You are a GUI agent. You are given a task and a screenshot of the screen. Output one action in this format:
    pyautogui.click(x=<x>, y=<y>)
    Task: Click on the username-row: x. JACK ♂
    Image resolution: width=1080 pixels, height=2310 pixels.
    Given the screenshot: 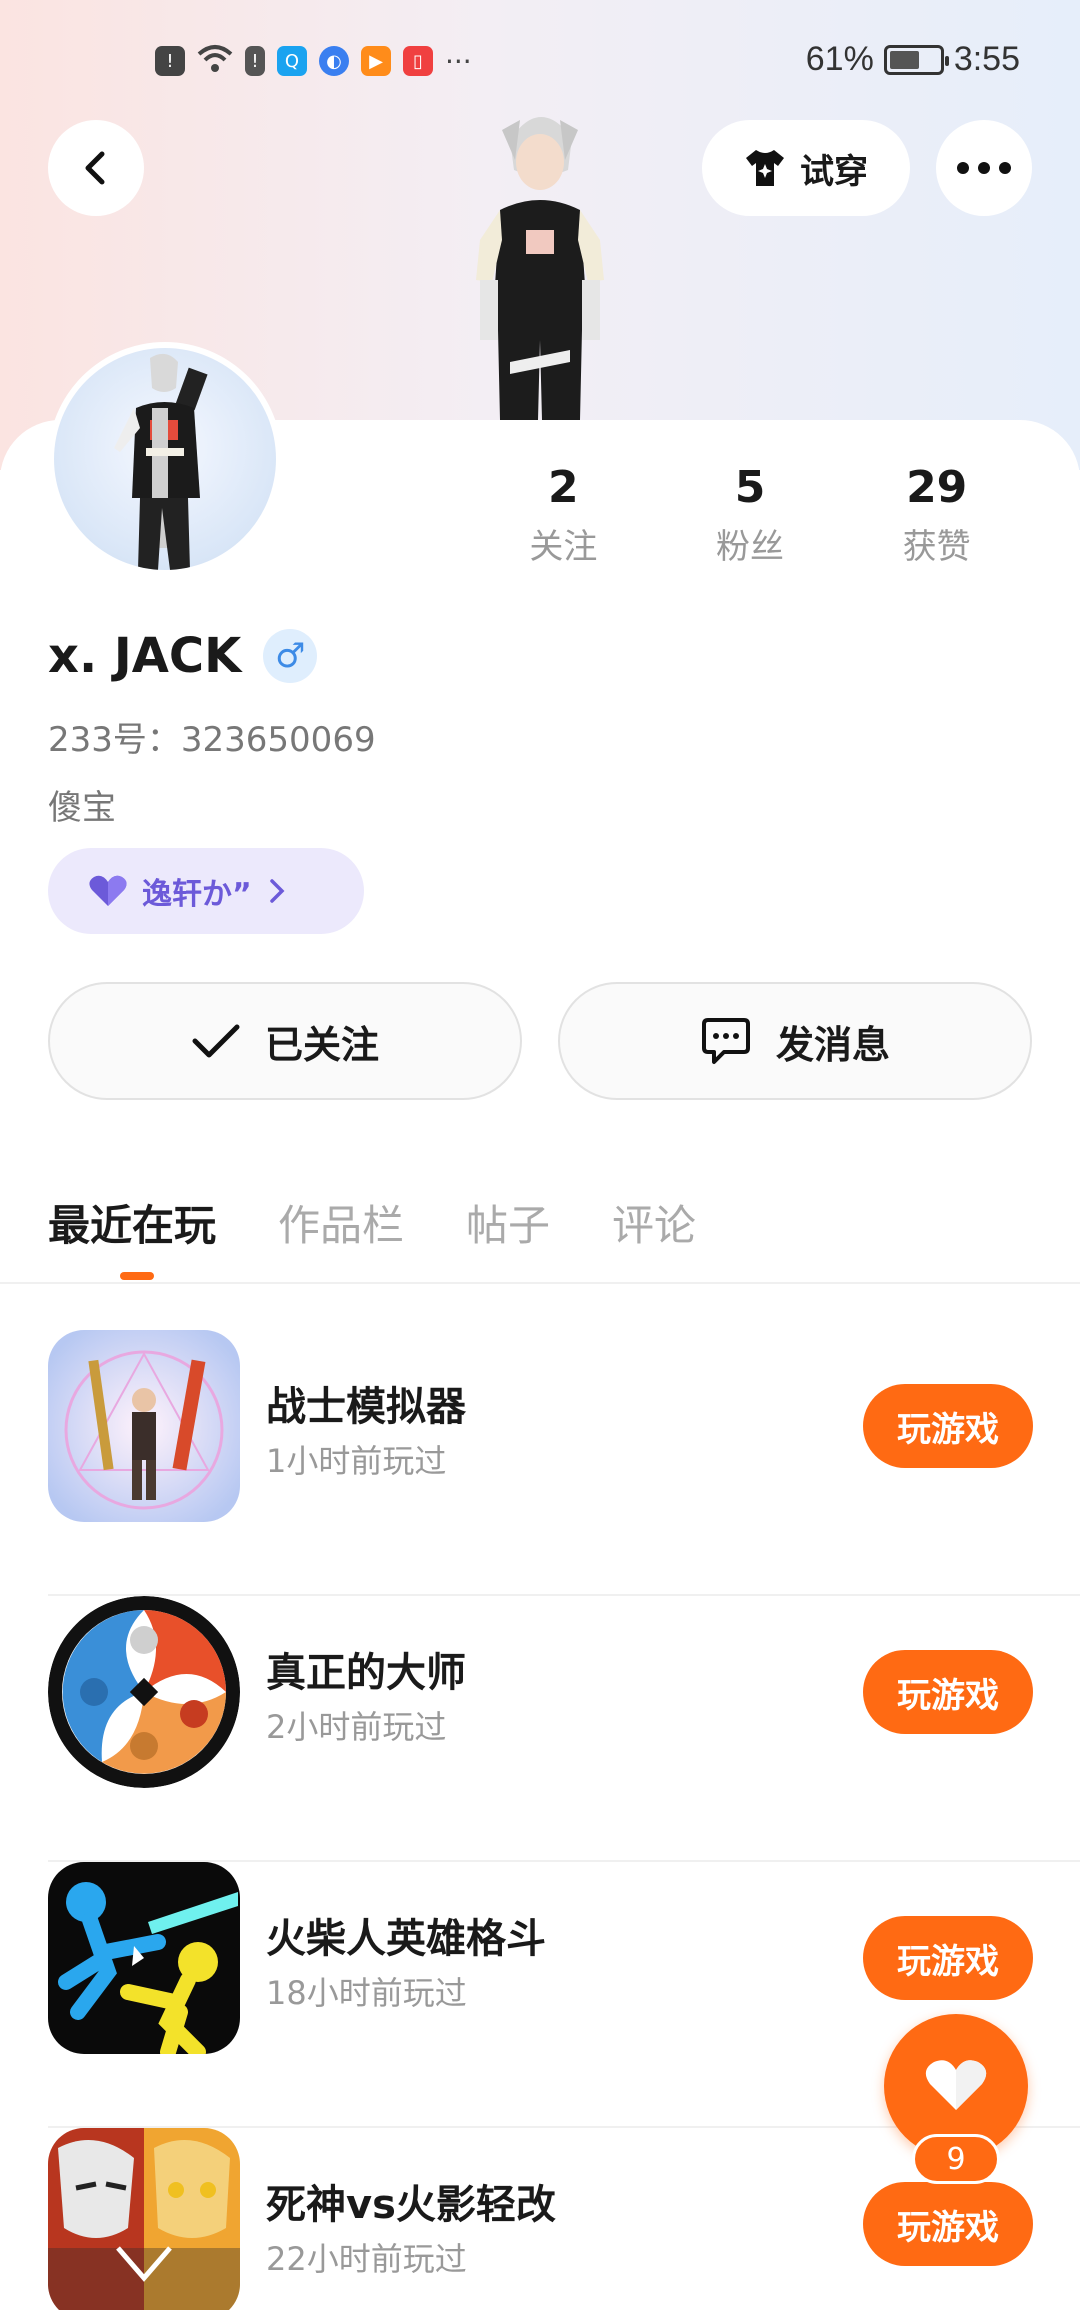 What is the action you would take?
    pyautogui.click(x=183, y=656)
    